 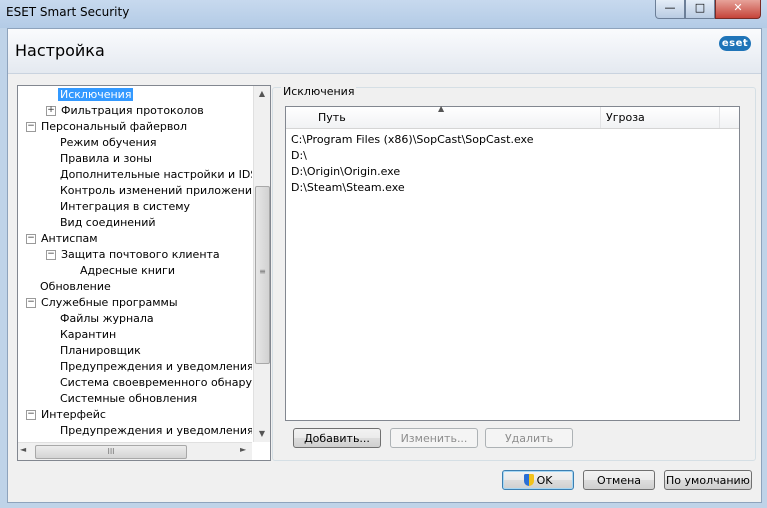 I want to click on window-titlebar: ESET Smart Security — □ ✕, so click(x=383, y=14).